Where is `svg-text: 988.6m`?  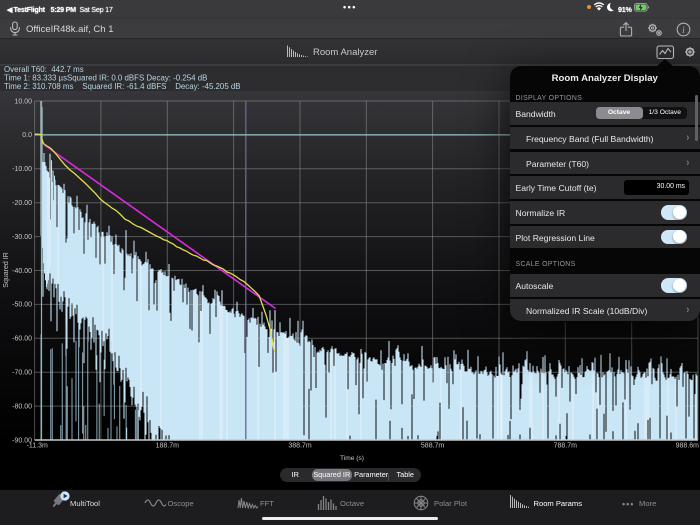 svg-text: 988.6m is located at coordinates (688, 445).